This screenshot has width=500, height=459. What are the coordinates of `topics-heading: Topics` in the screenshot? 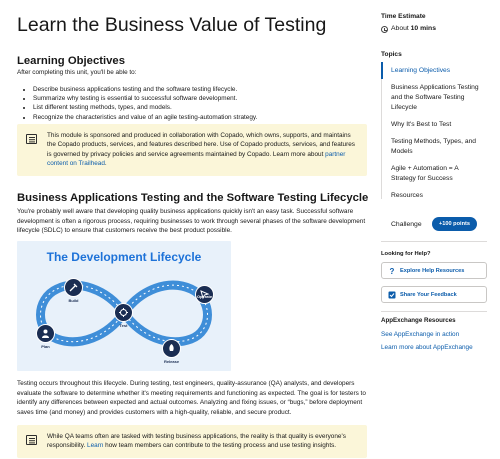 It's located at (391, 54).